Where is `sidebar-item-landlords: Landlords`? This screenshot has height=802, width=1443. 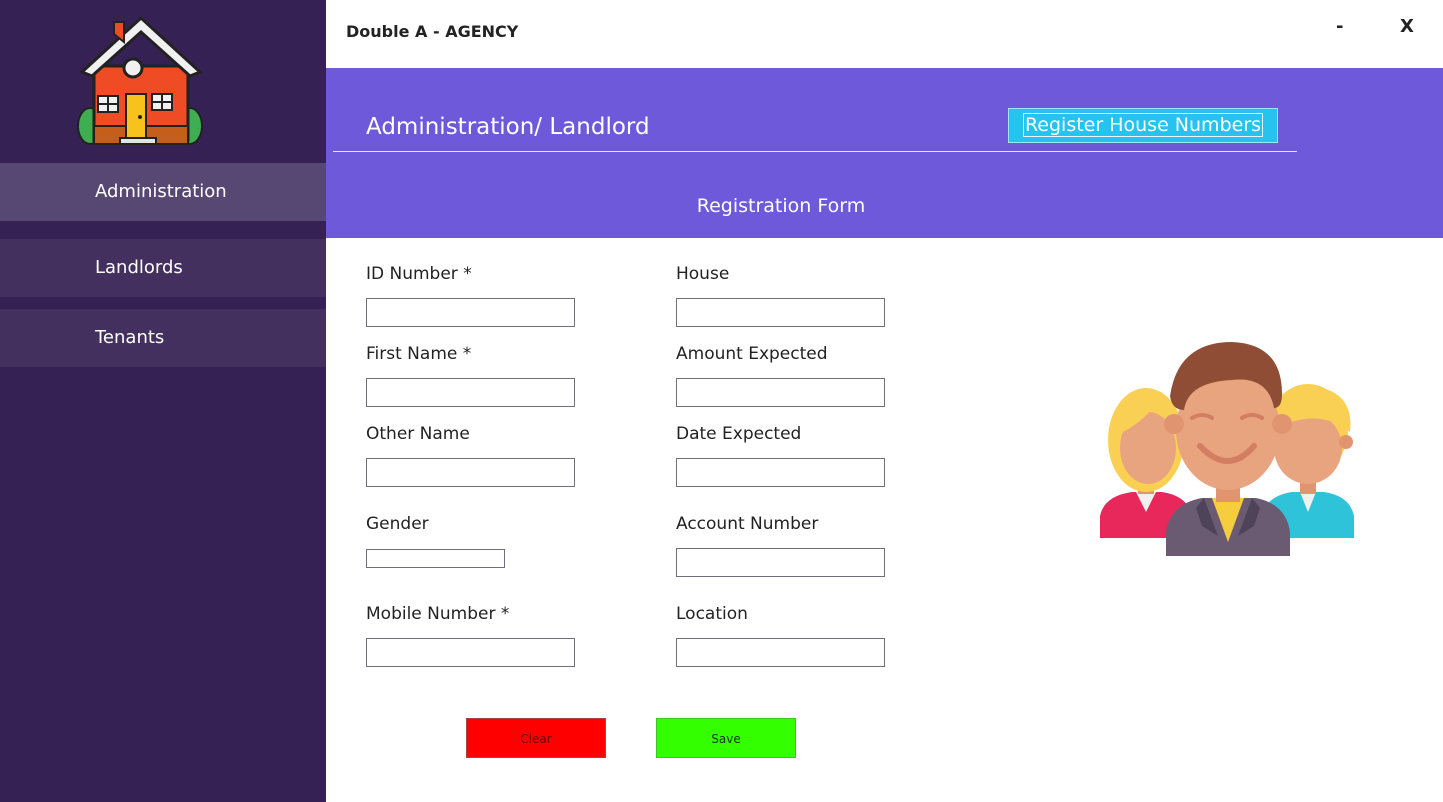
sidebar-item-landlords: Landlords is located at coordinates (163, 268).